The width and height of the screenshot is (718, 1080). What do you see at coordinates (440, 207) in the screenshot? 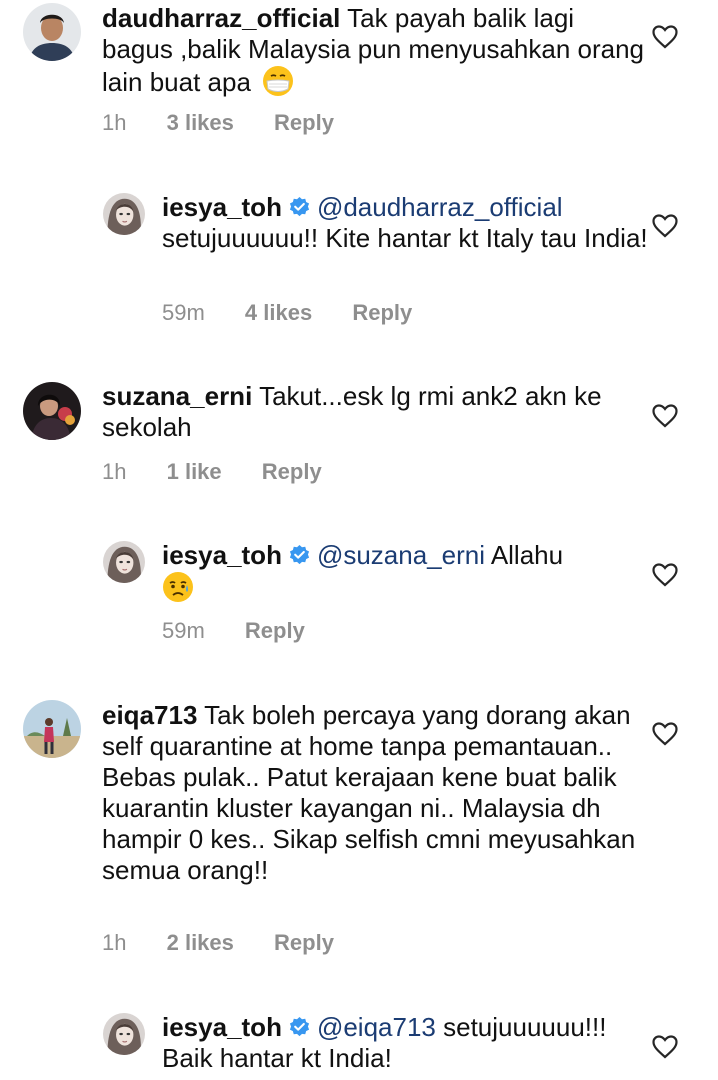
I see `mention-link: @daudharraz_official` at bounding box center [440, 207].